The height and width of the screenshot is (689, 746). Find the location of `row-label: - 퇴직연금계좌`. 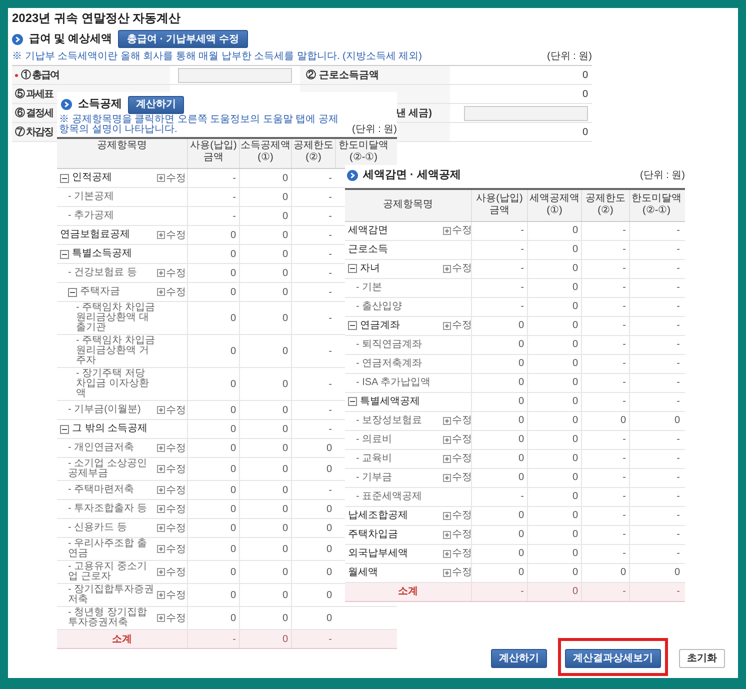

row-label: - 퇴직연금계좌 is located at coordinates (389, 345).